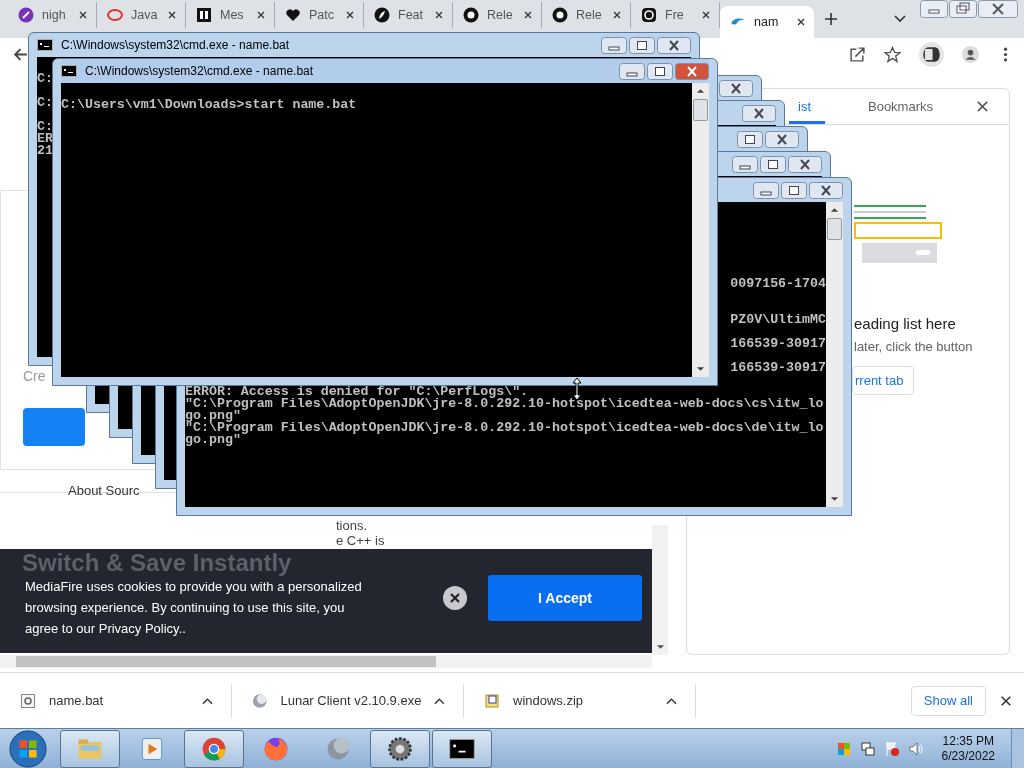  I want to click on clock: 12:35 PM 6/23/2022, so click(968, 748).